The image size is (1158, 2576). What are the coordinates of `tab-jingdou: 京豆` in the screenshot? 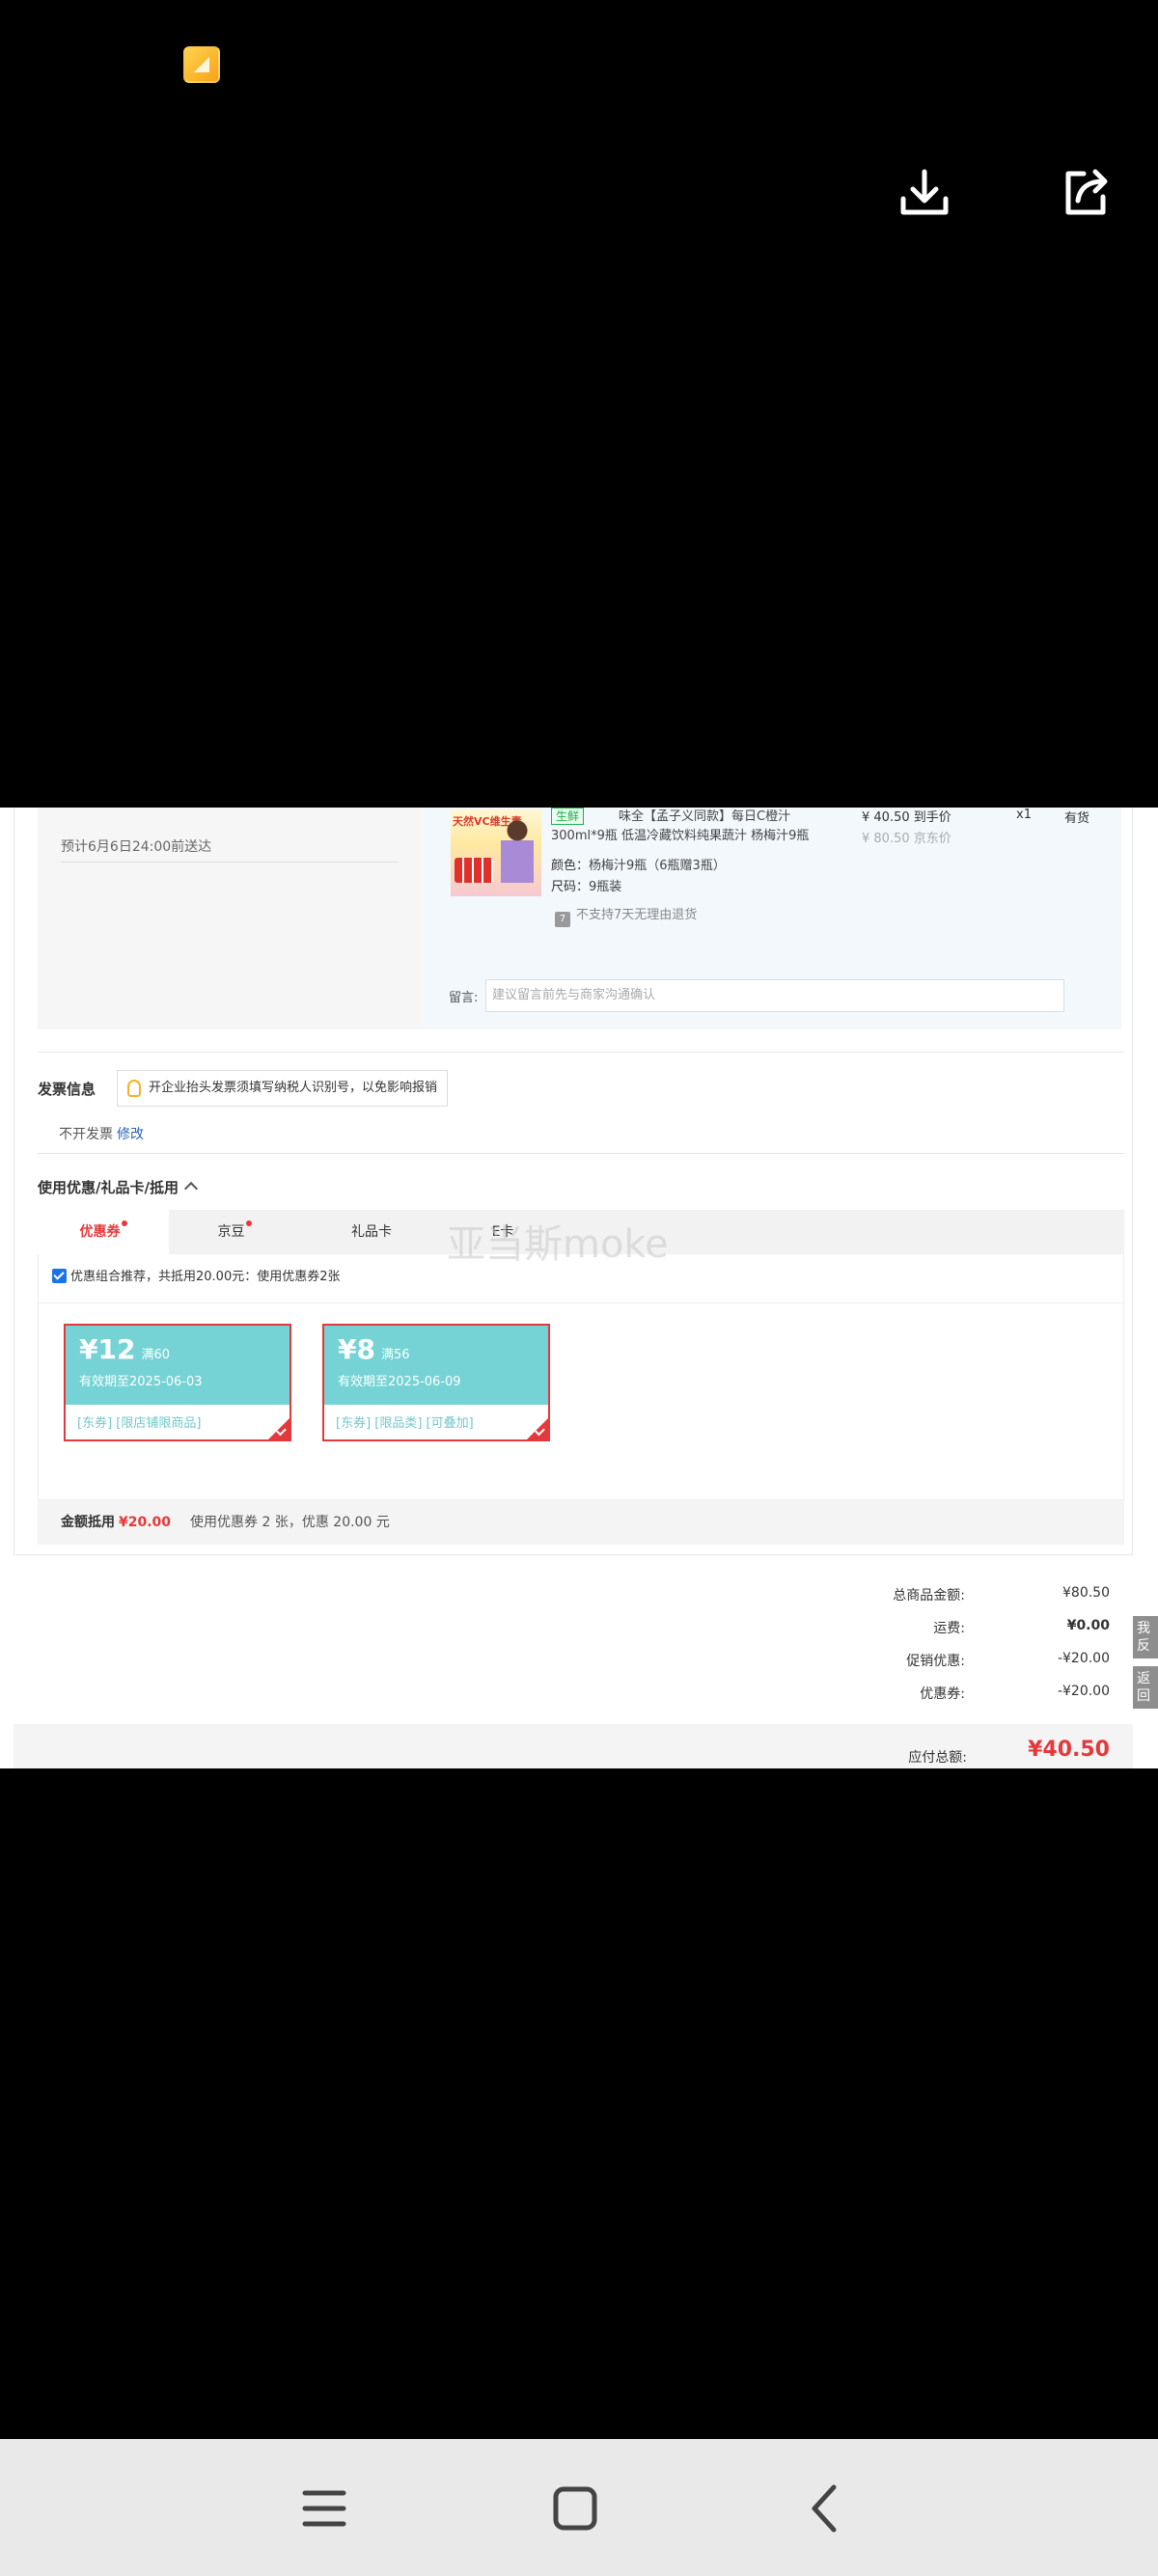 It's located at (234, 1232).